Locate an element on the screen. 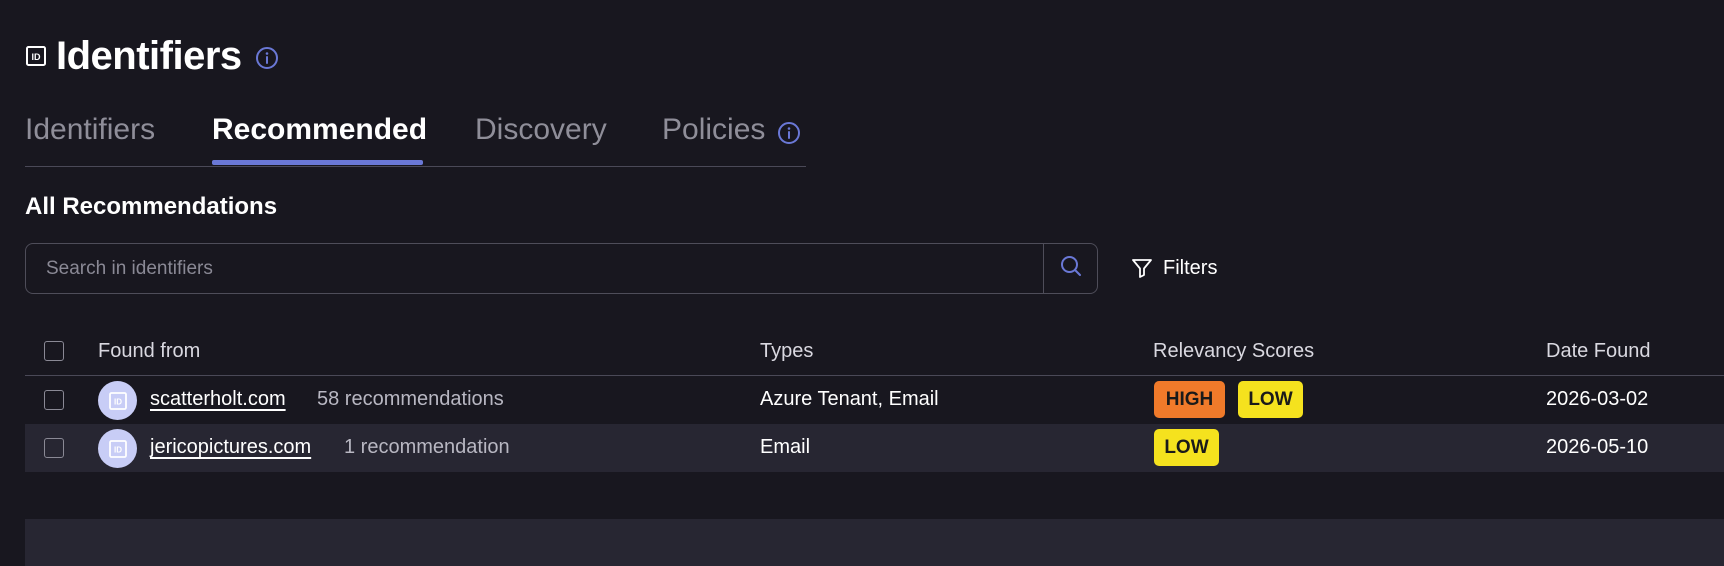  tab-identifiers: Identifiers is located at coordinates (90, 130).